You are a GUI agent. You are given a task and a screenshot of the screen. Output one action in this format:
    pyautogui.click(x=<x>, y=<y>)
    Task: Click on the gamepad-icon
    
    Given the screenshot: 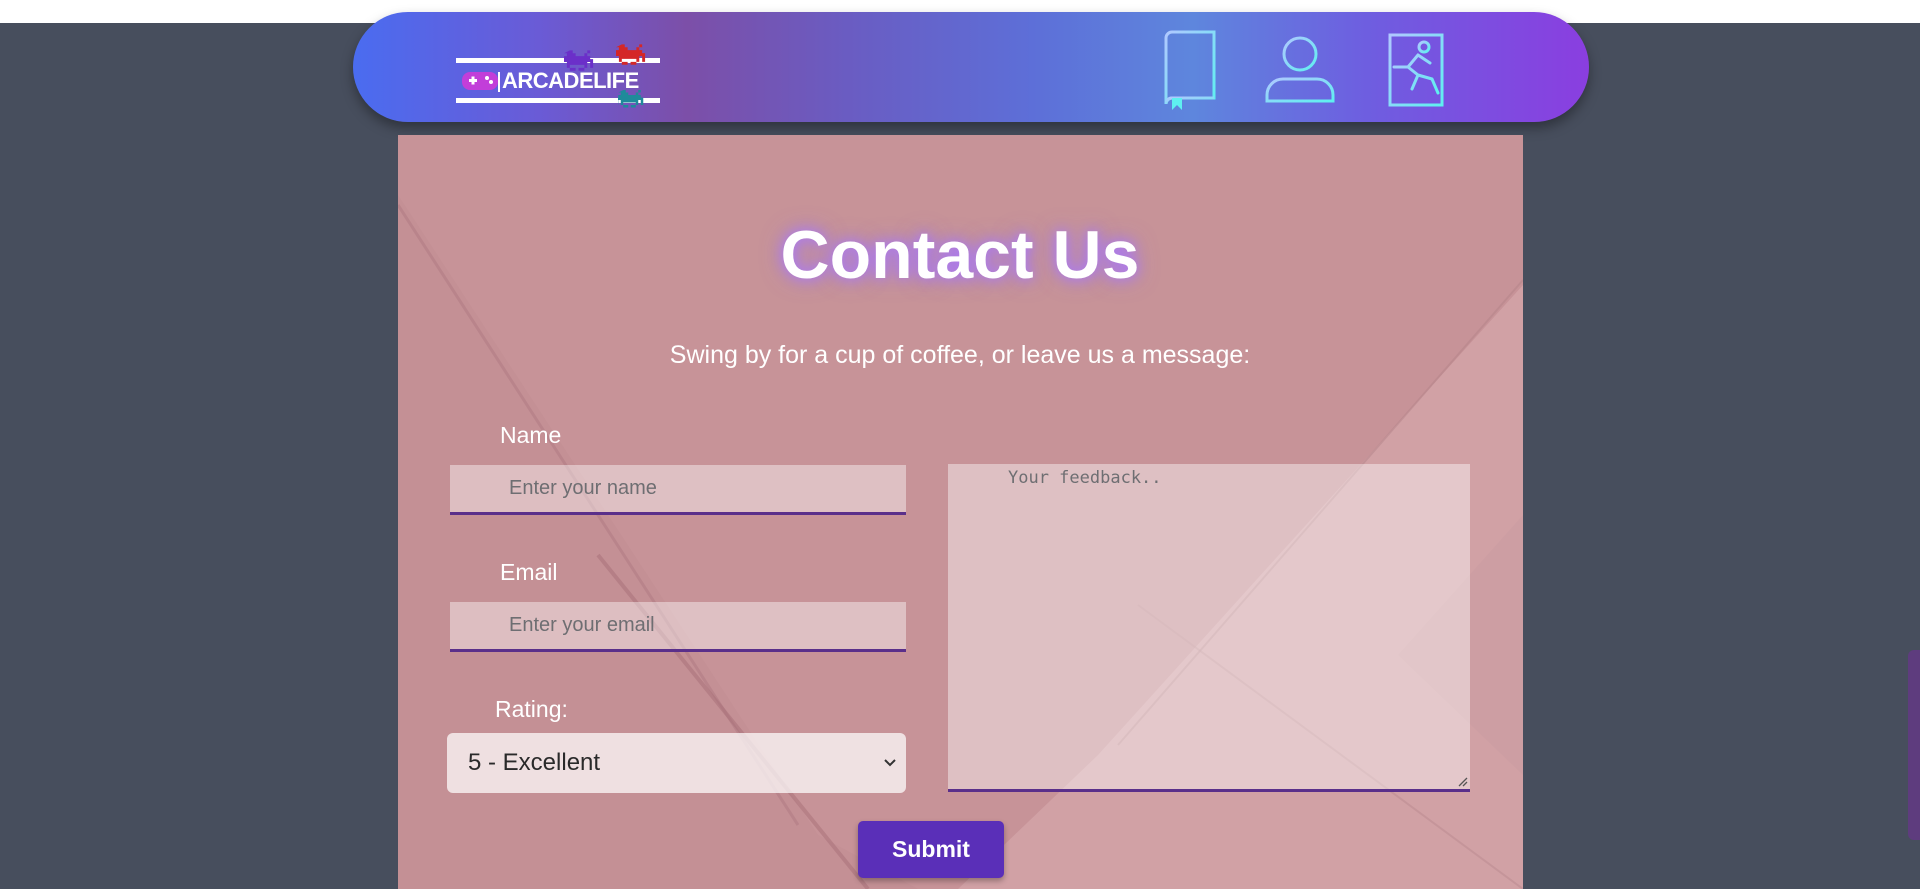 What is the action you would take?
    pyautogui.click(x=480, y=81)
    